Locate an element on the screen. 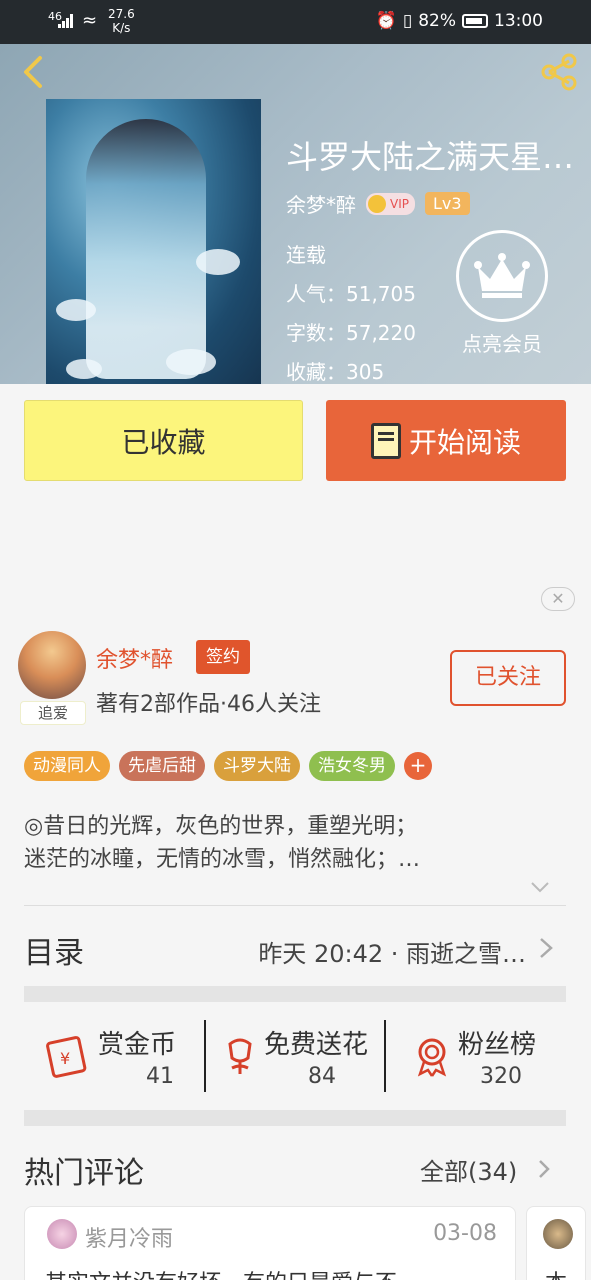 The height and width of the screenshot is (1280, 591). battery-icon is located at coordinates (475, 21).